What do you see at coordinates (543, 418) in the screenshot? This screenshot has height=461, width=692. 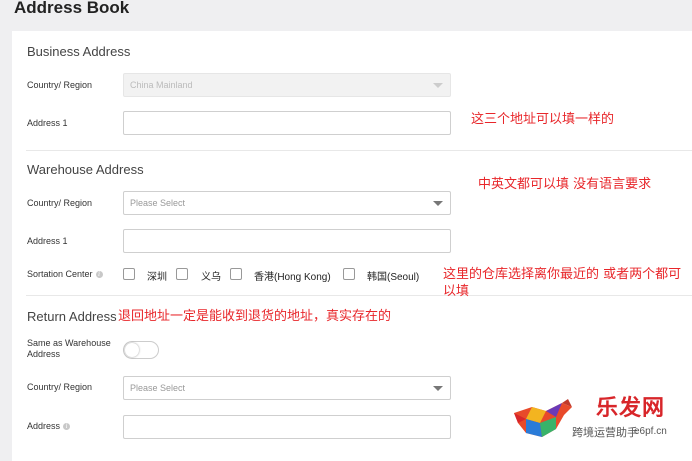 I see `bull-logo-icon` at bounding box center [543, 418].